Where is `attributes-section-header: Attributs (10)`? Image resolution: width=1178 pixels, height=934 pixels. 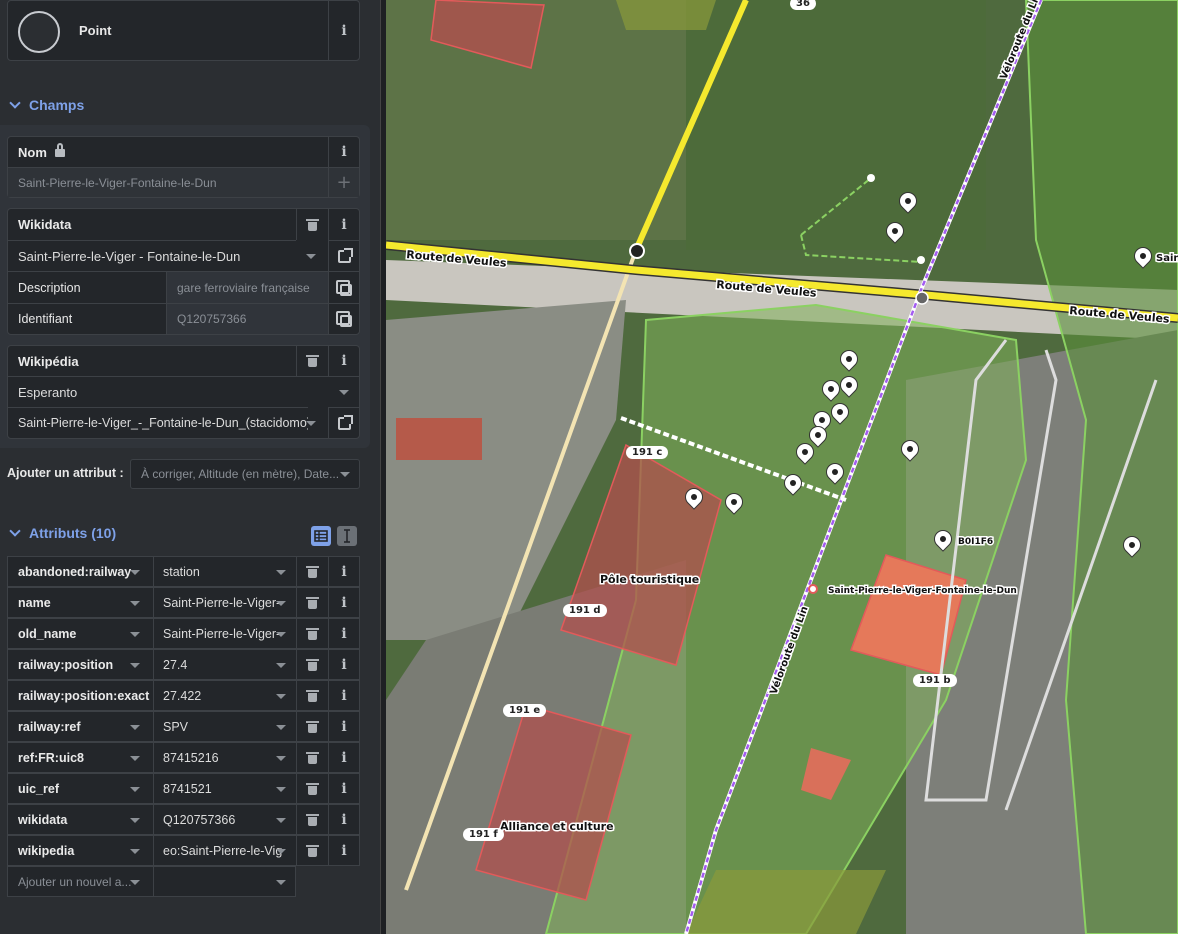 attributes-section-header: Attributs (10) is located at coordinates (62, 533).